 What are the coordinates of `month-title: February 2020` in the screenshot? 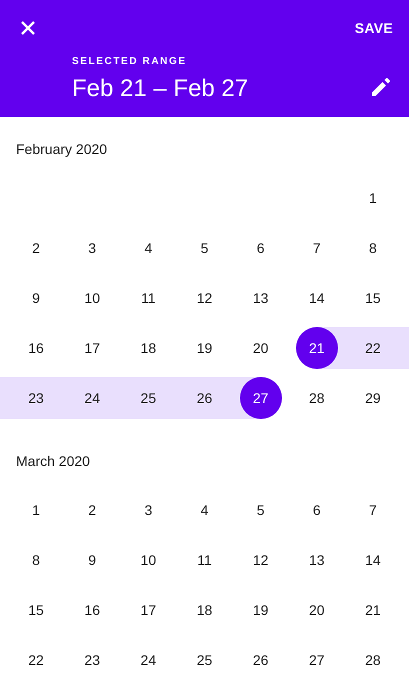 It's located at (61, 149).